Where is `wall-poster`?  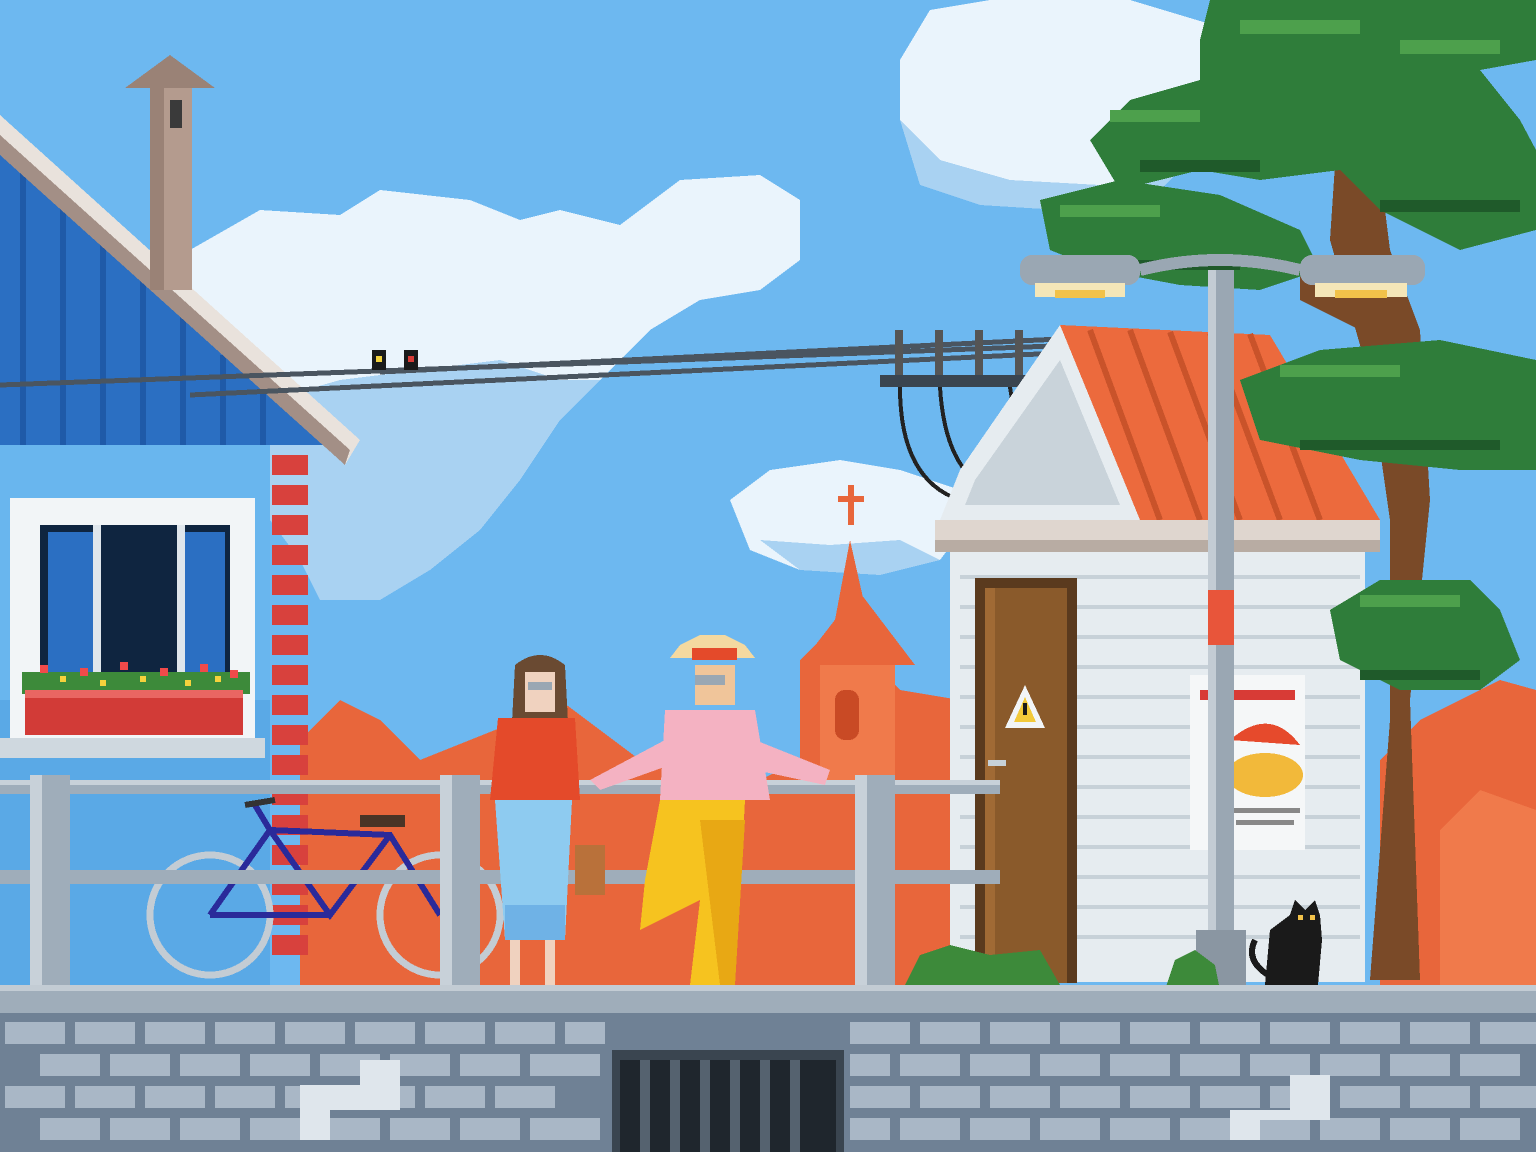
wall-poster is located at coordinates (1247, 762).